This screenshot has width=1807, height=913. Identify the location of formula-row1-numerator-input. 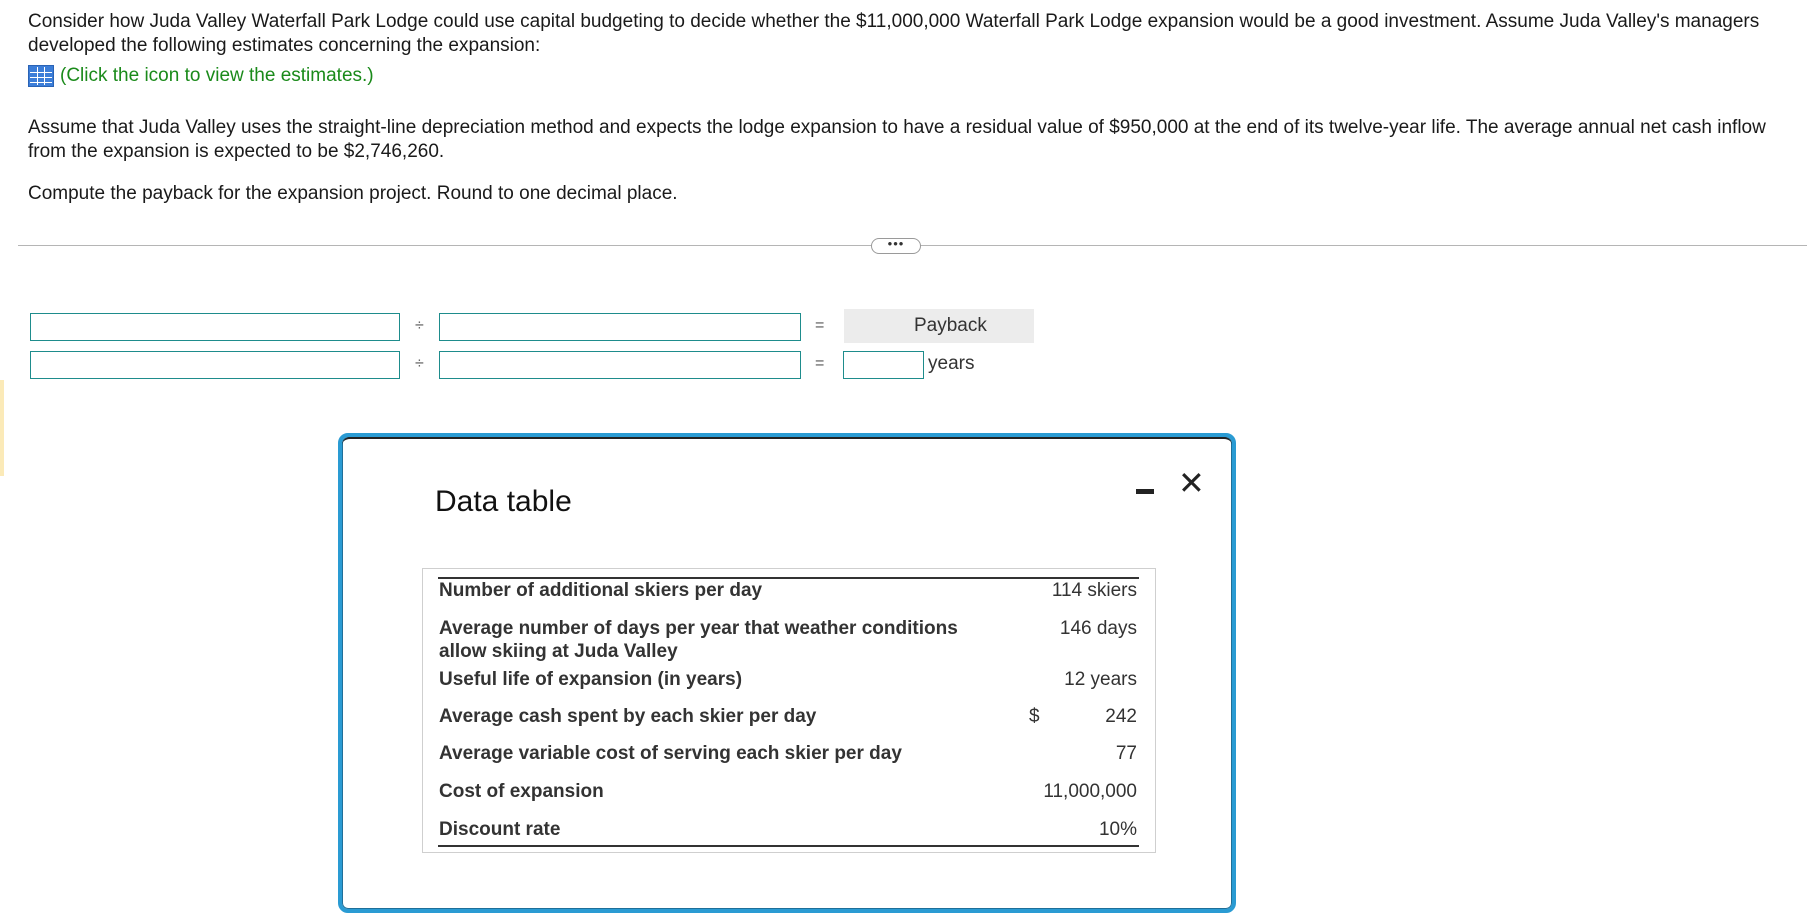
(215, 327).